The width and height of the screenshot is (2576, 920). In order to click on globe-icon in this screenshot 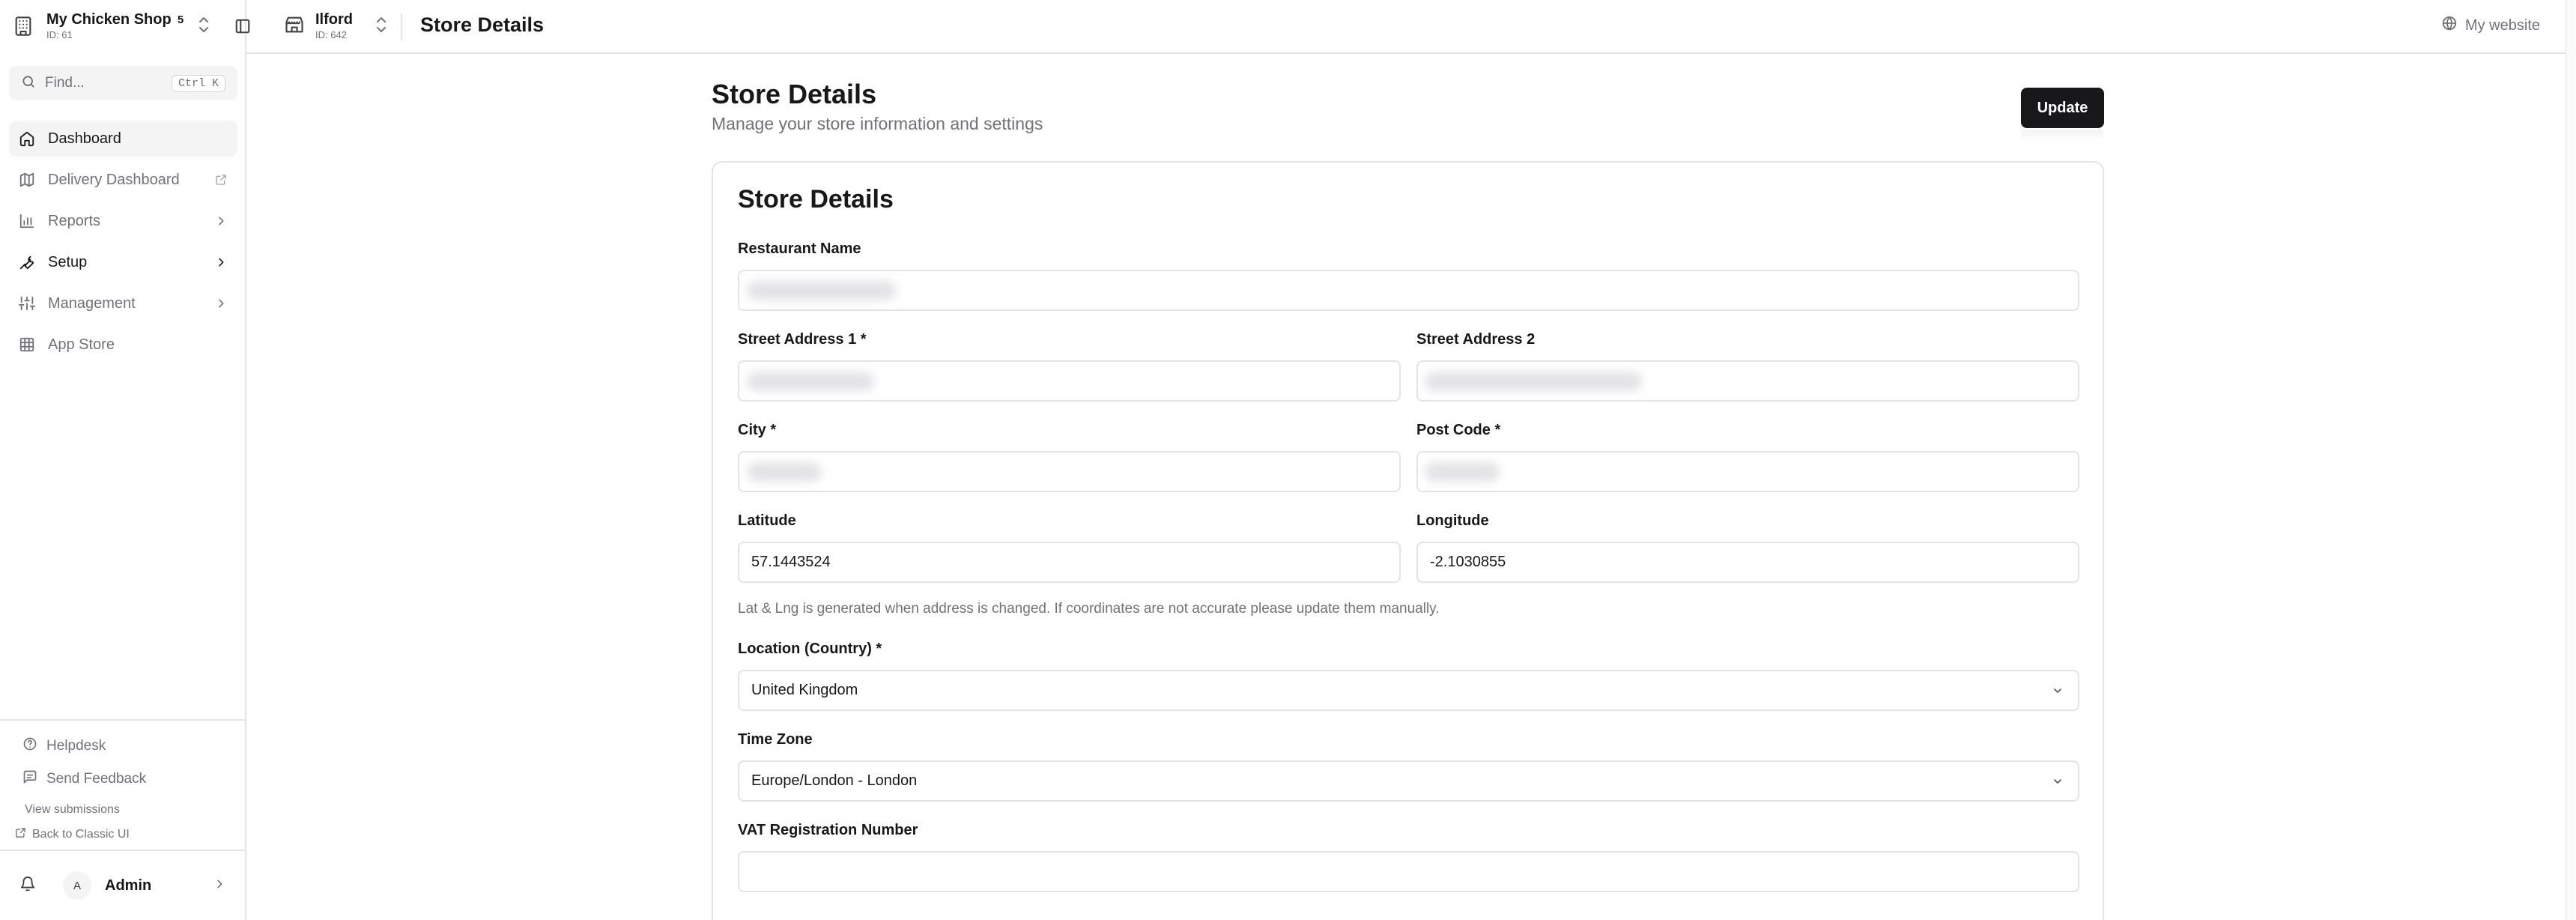, I will do `click(2449, 26)`.